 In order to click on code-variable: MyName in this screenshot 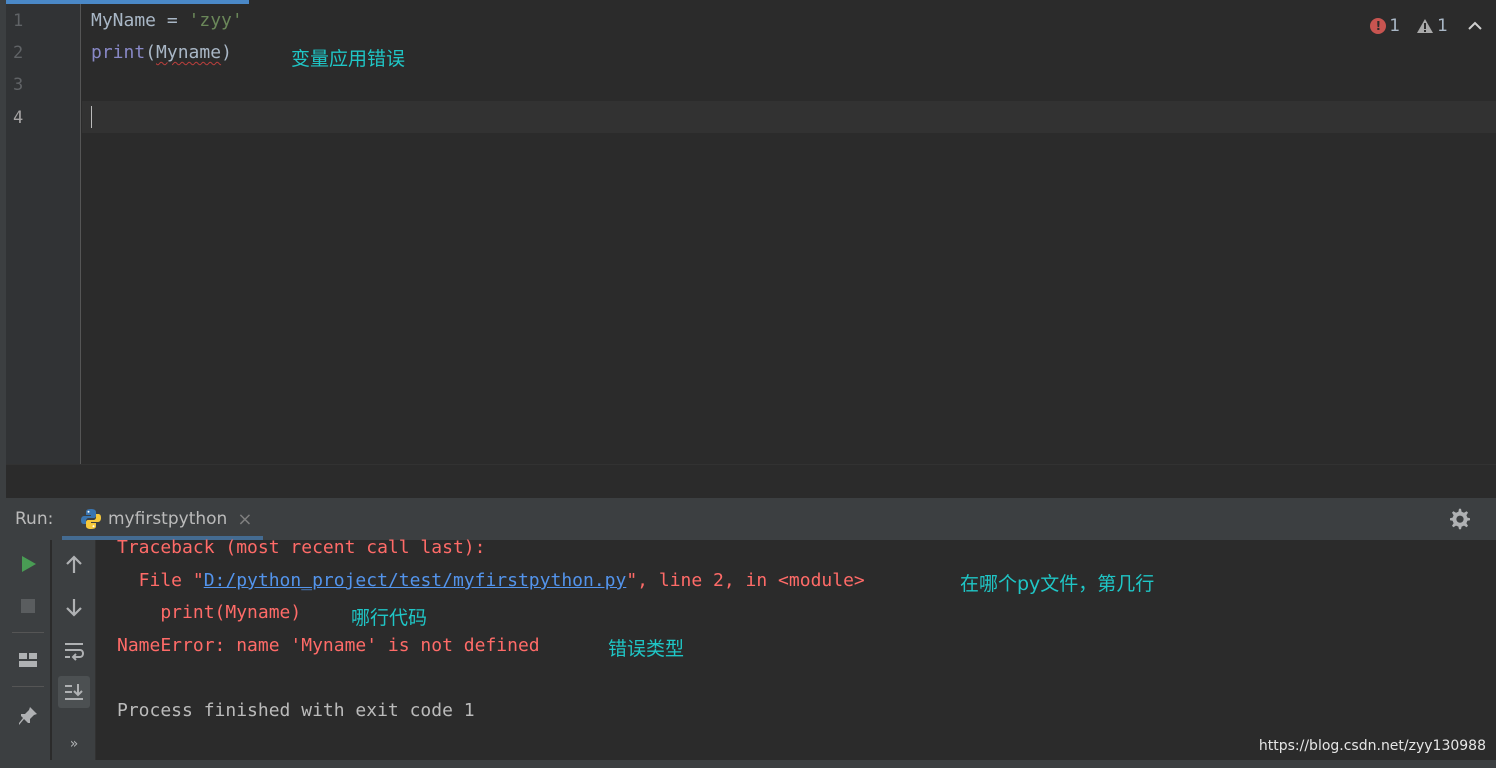, I will do `click(124, 20)`.